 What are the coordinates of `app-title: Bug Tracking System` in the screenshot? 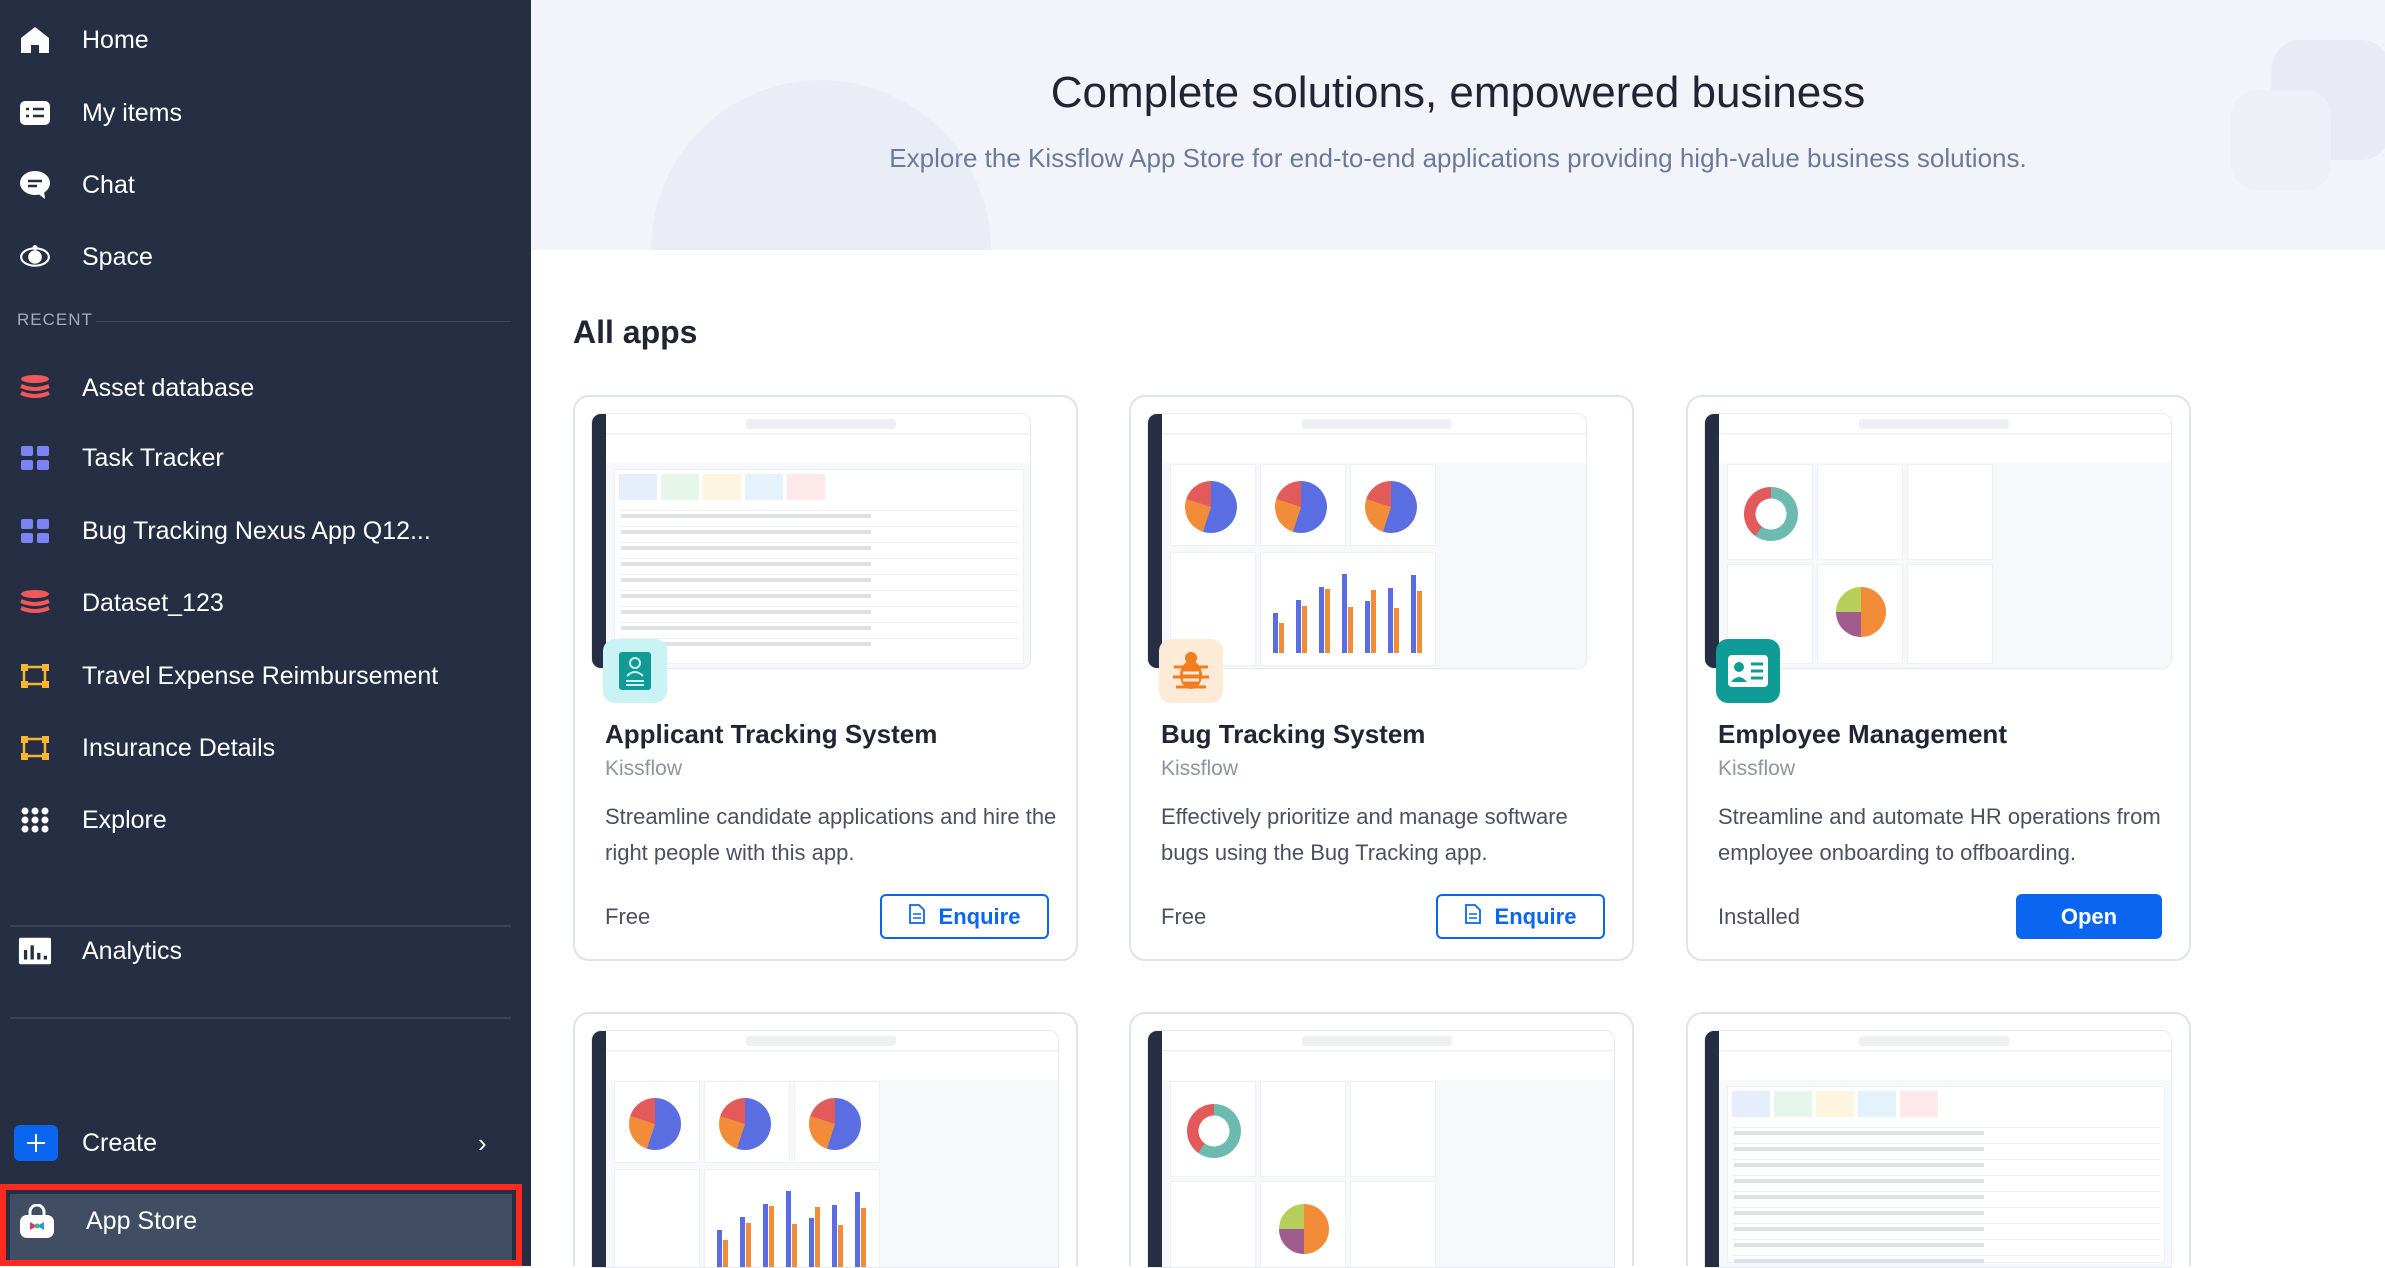 It's located at (1293, 734).